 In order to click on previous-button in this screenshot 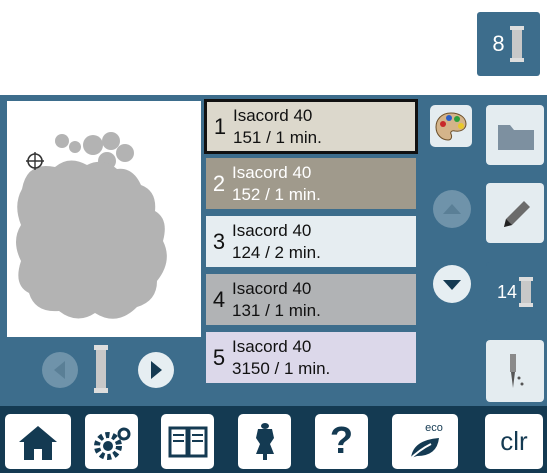, I will do `click(60, 370)`.